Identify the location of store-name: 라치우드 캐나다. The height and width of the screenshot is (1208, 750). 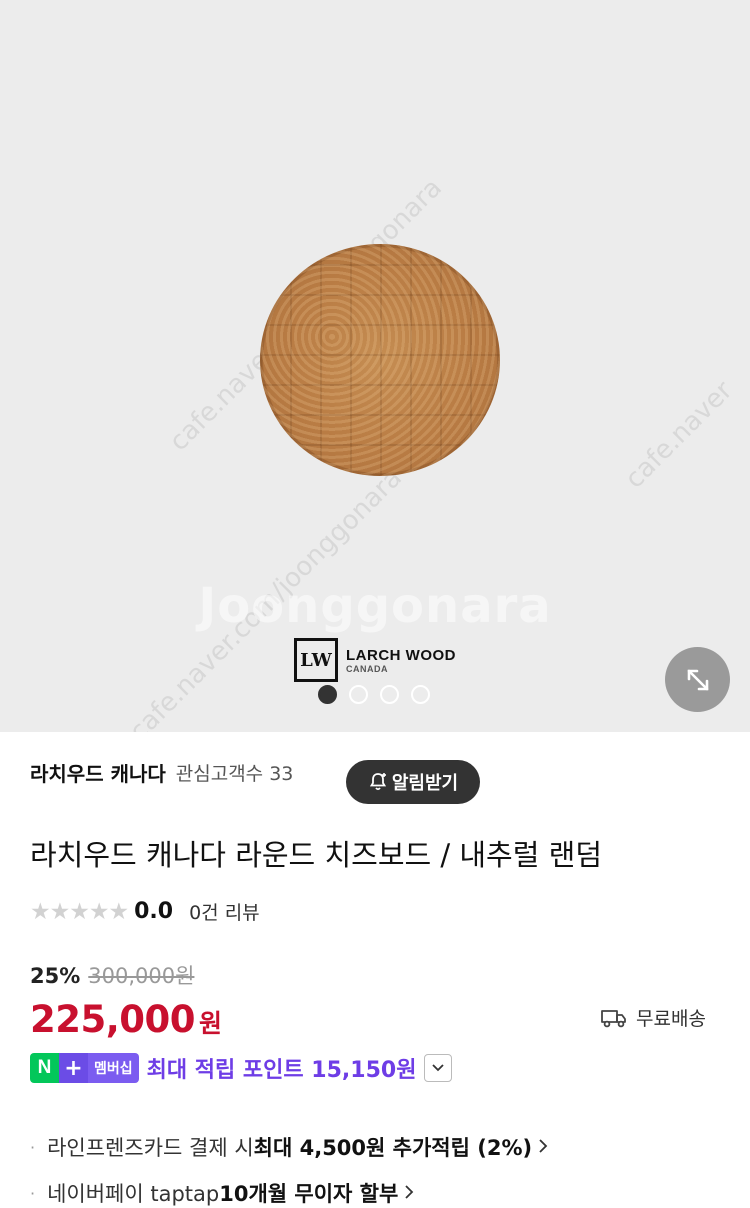
(98, 772).